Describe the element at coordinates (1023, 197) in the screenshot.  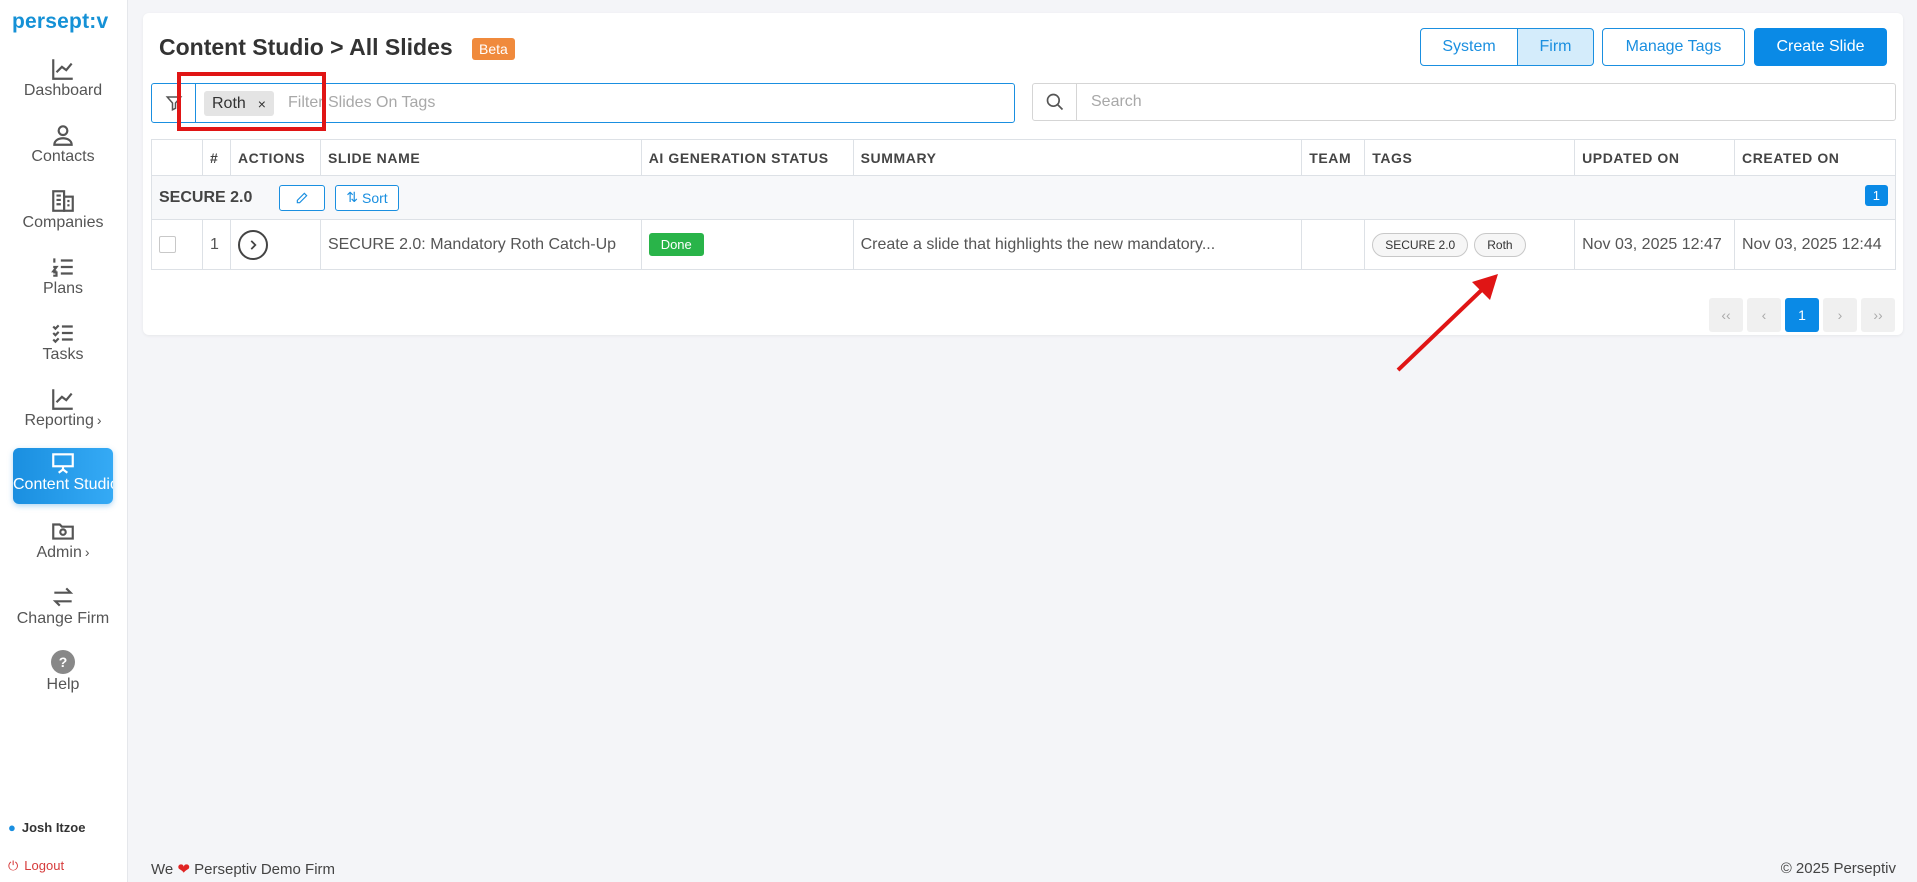
I see `group-row: SECURE 2.0 ⇅ Sort 1` at that location.